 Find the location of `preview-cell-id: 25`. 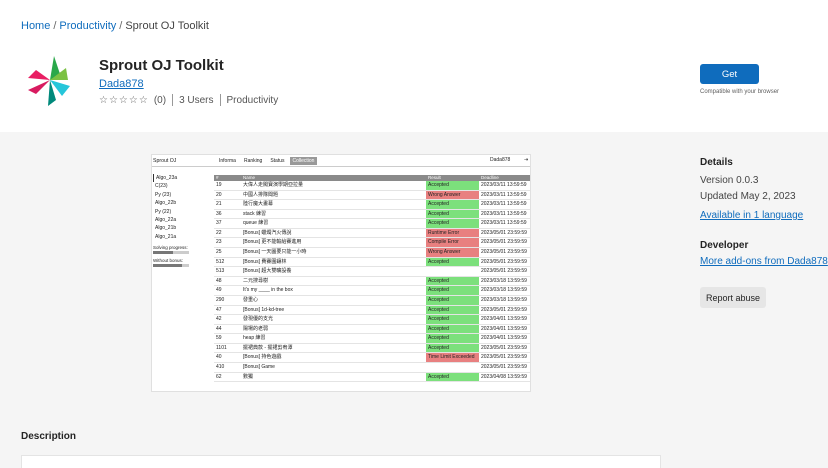

preview-cell-id: 25 is located at coordinates (219, 252).